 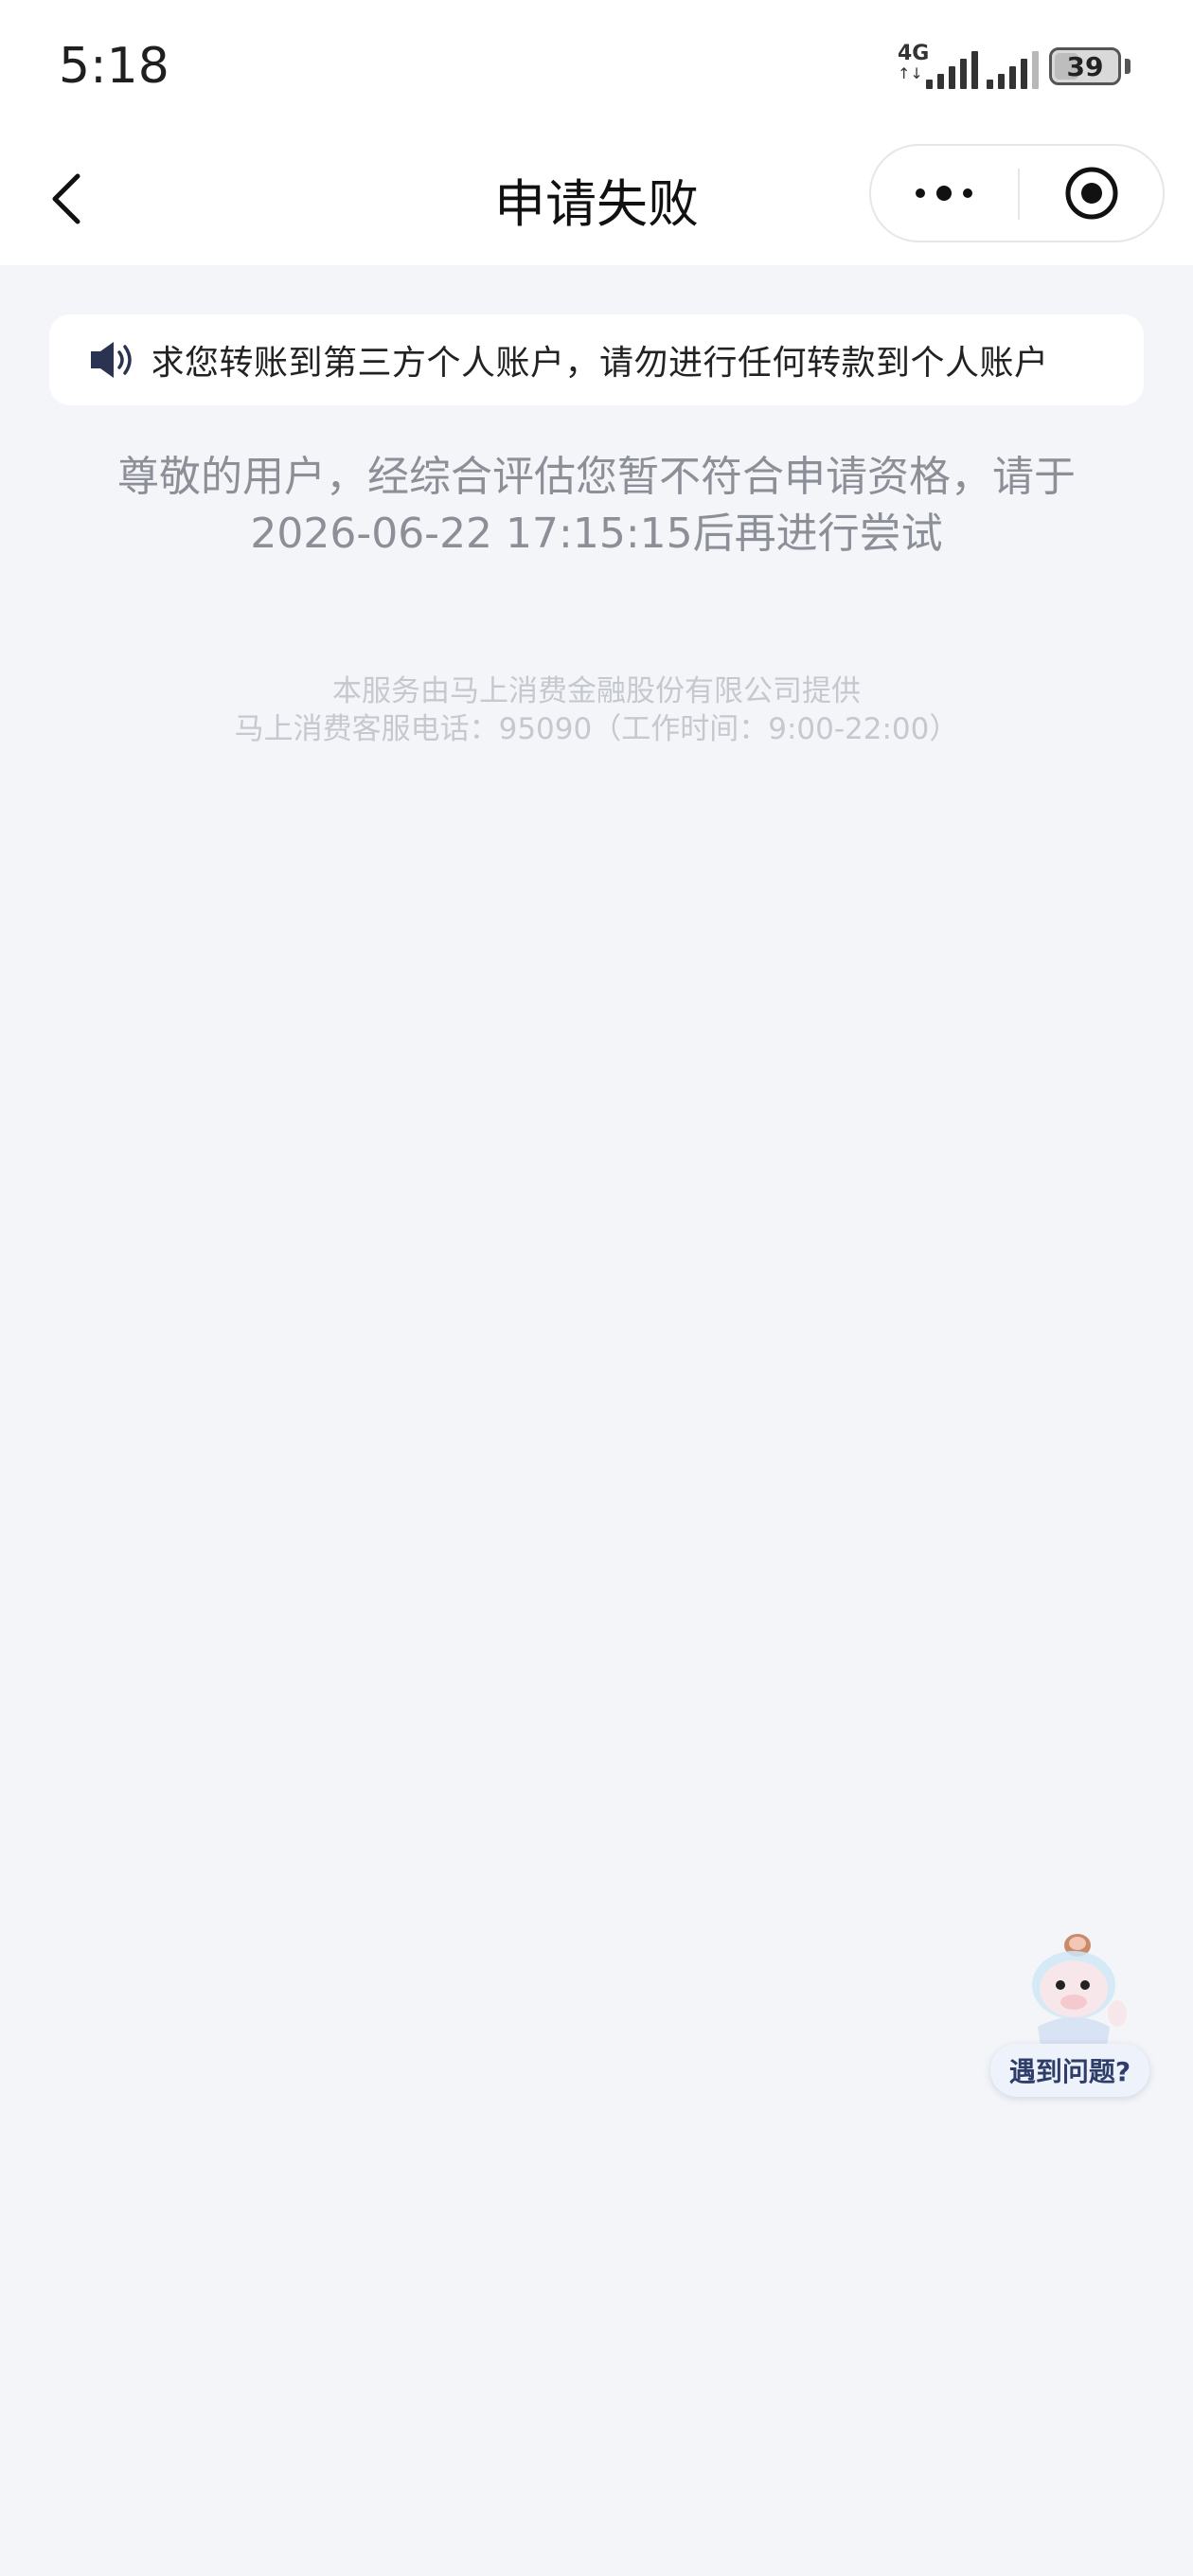 What do you see at coordinates (596, 534) in the screenshot?
I see `failure-message-line-2: 2026-06-22 17:15:15后再进行尝试` at bounding box center [596, 534].